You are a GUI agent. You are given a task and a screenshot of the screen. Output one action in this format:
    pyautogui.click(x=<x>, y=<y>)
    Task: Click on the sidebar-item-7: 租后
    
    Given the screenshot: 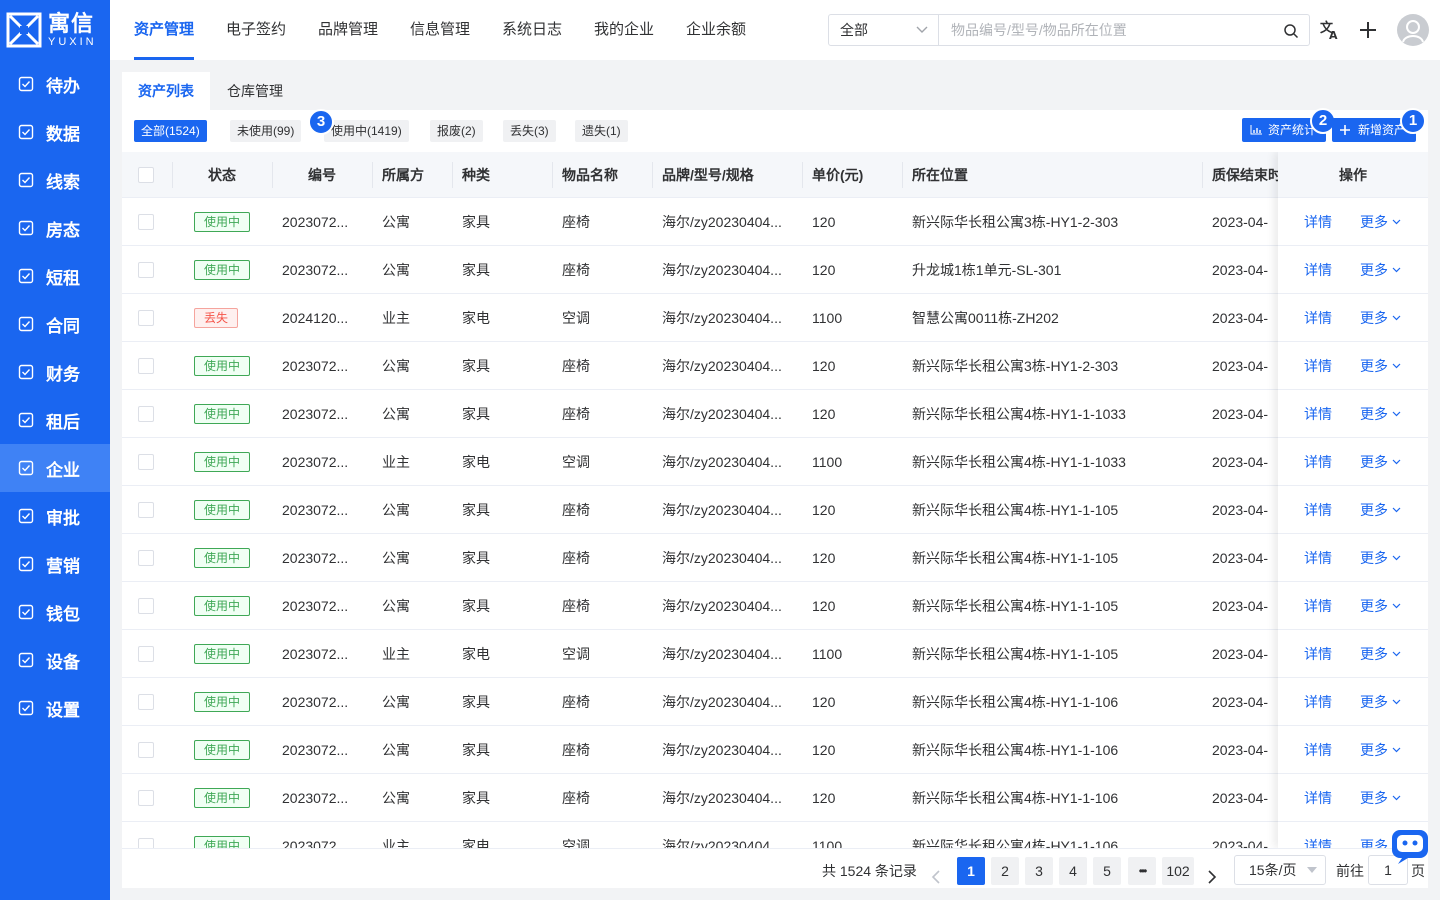 What is the action you would take?
    pyautogui.click(x=55, y=420)
    